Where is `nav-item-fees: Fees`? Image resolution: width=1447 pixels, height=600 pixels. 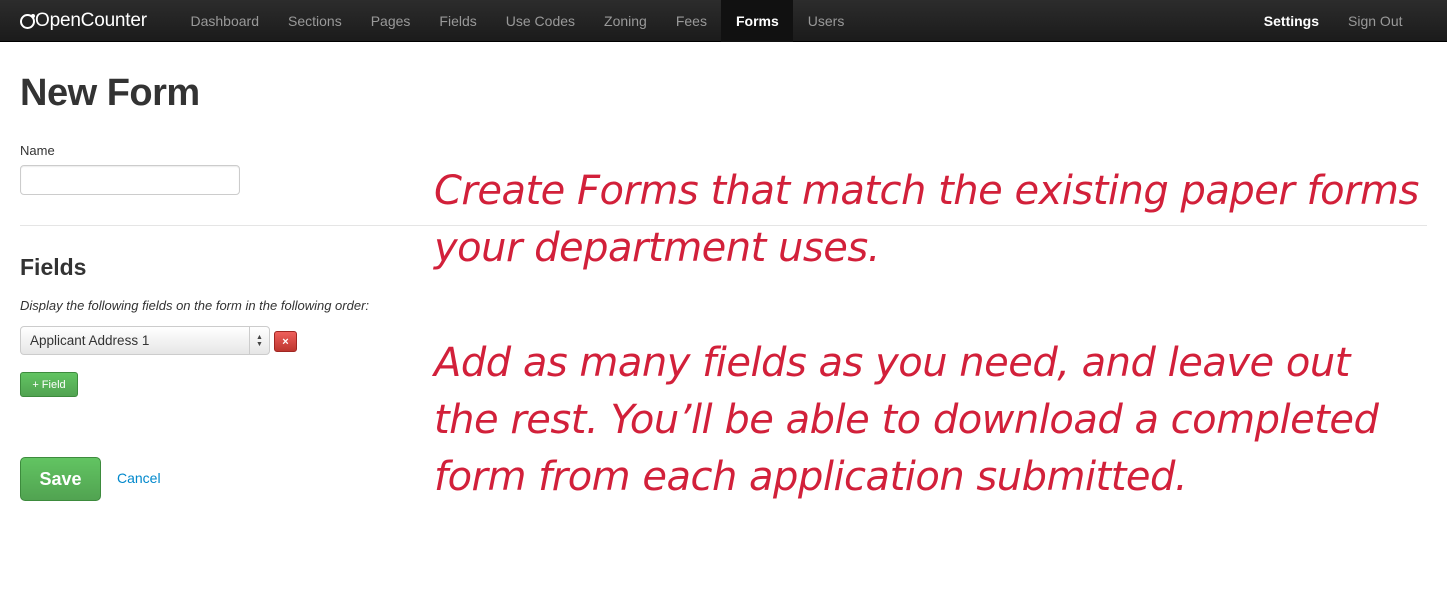 nav-item-fees: Fees is located at coordinates (691, 21).